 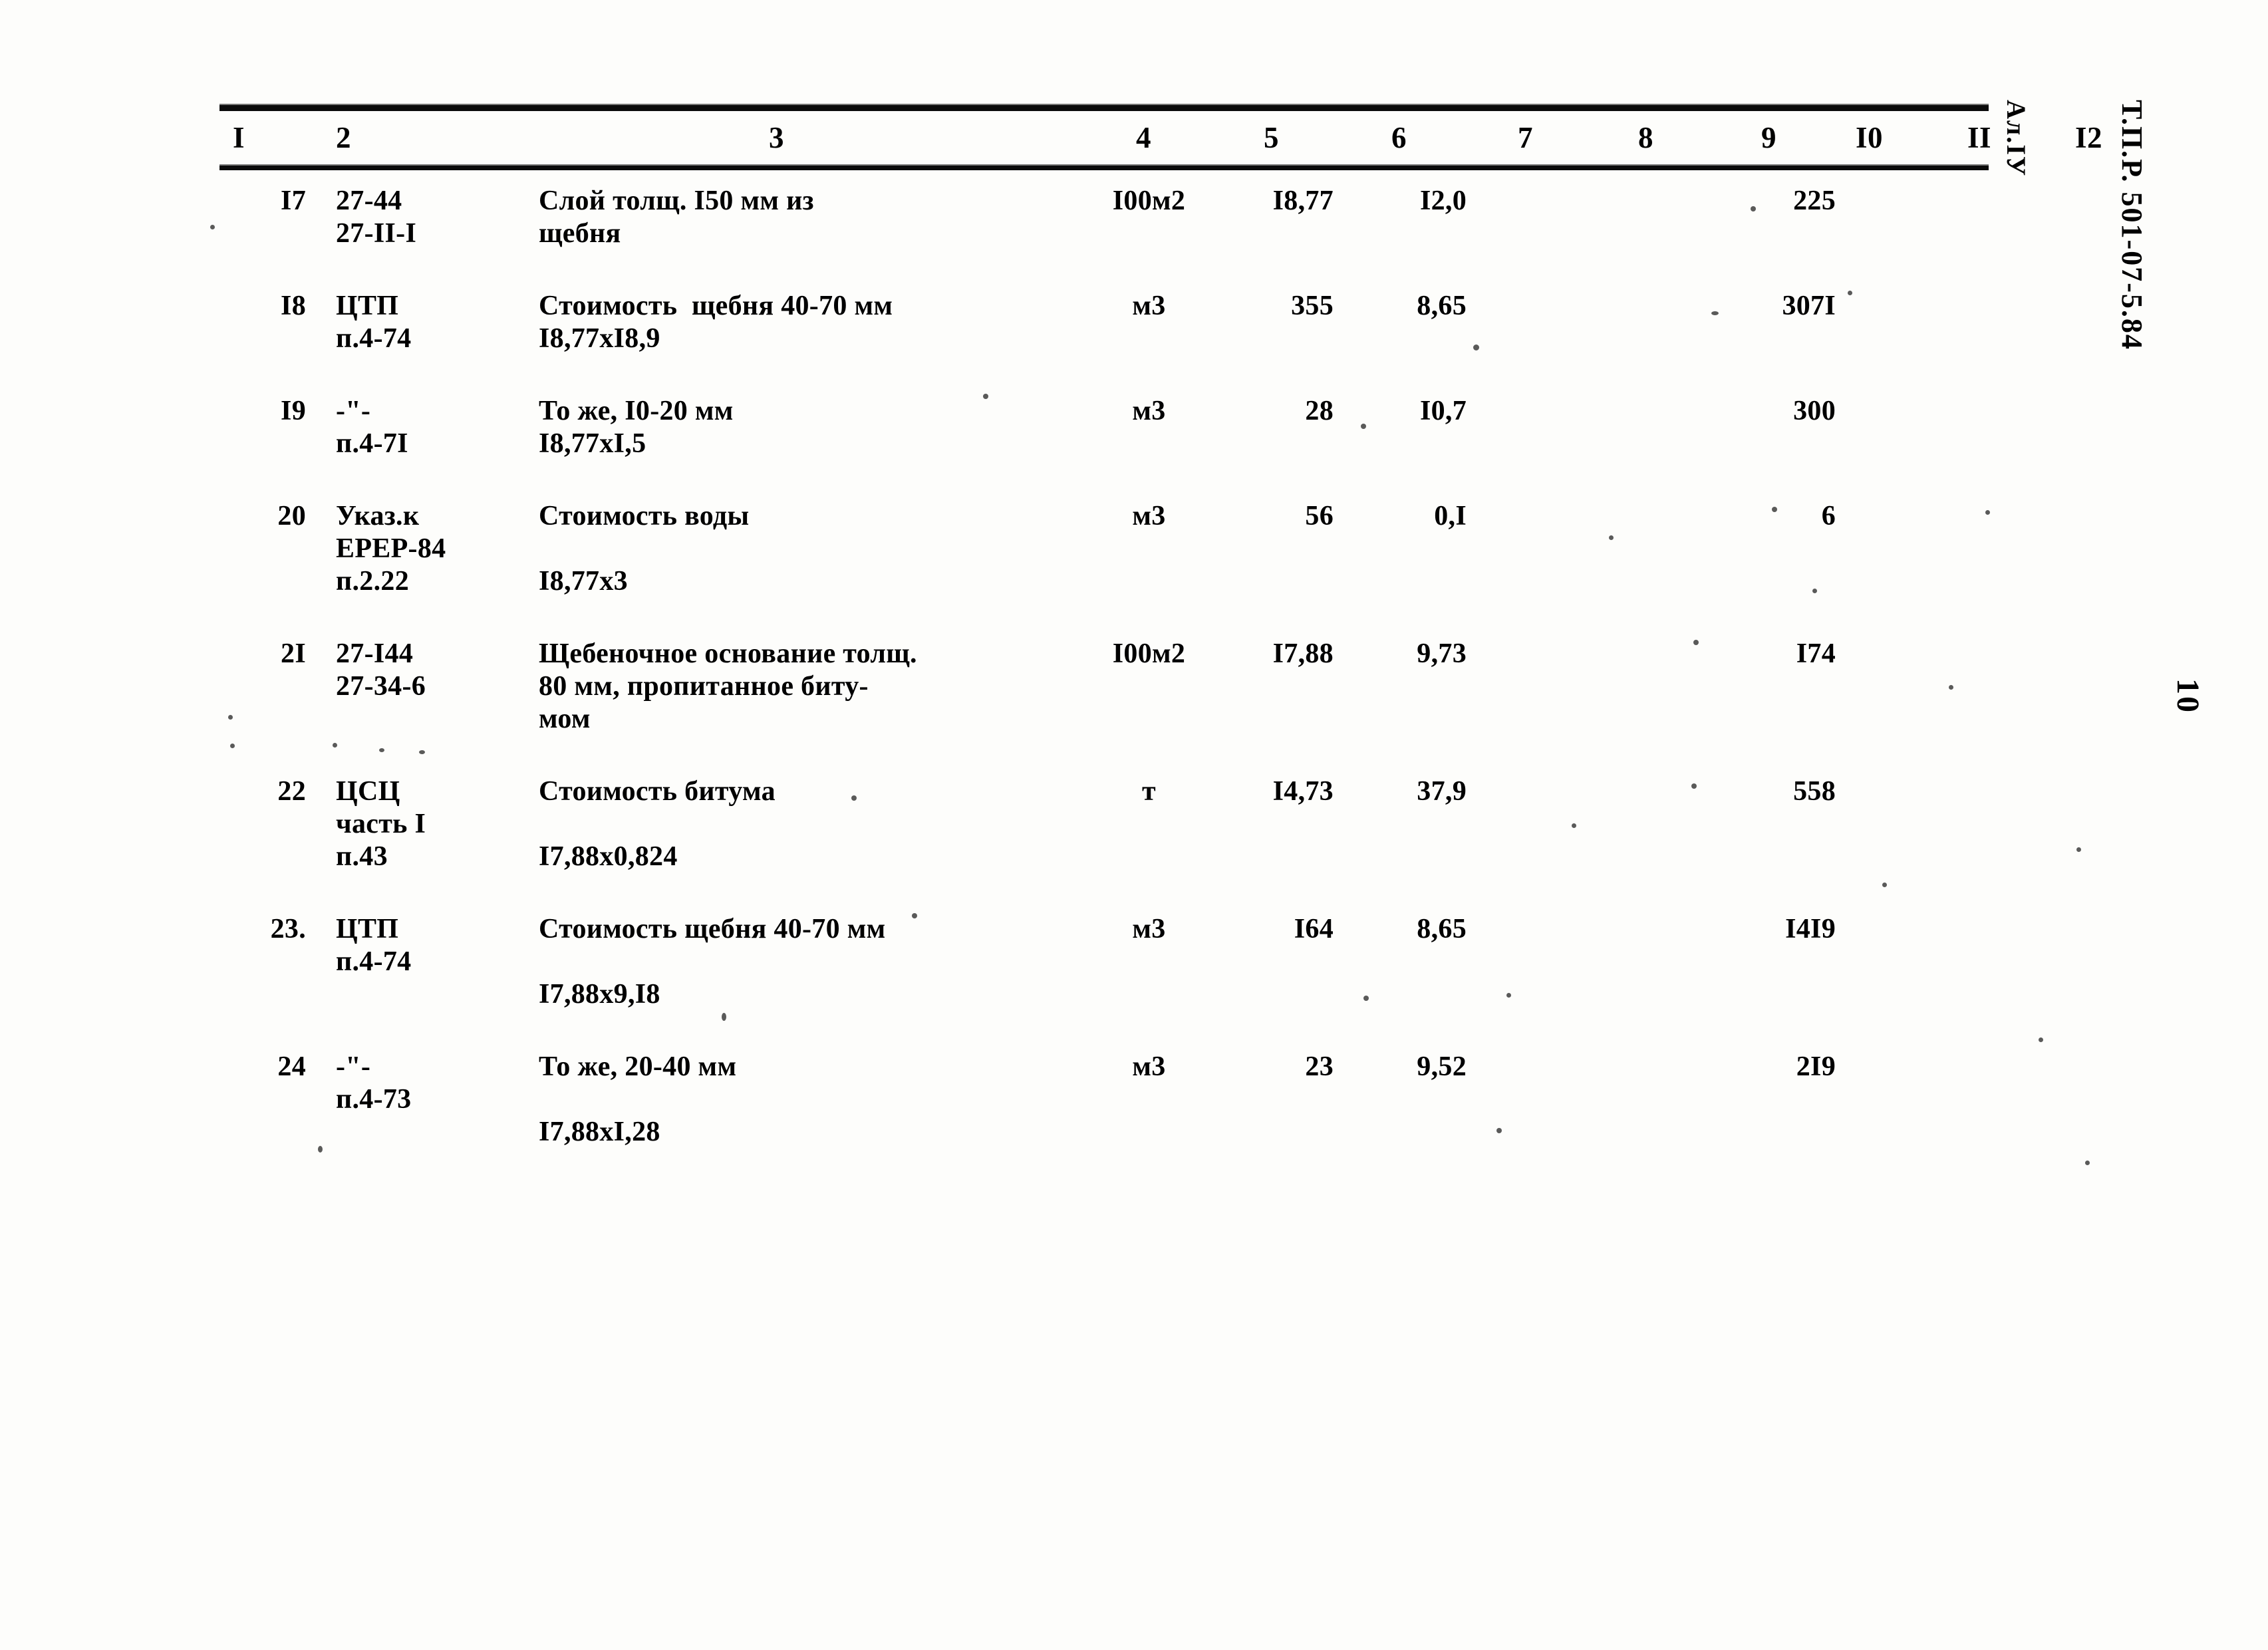 I want to click on table-top-rule, so click(x=1104, y=108).